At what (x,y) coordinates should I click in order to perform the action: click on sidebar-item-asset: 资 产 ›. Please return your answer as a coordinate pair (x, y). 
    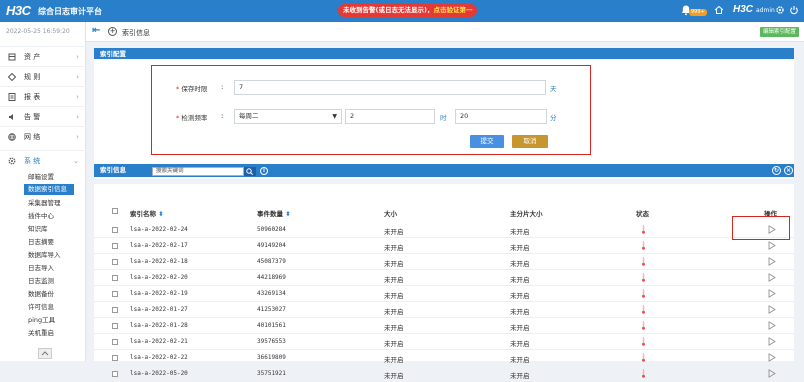
    Looking at the image, I should click on (43, 56).